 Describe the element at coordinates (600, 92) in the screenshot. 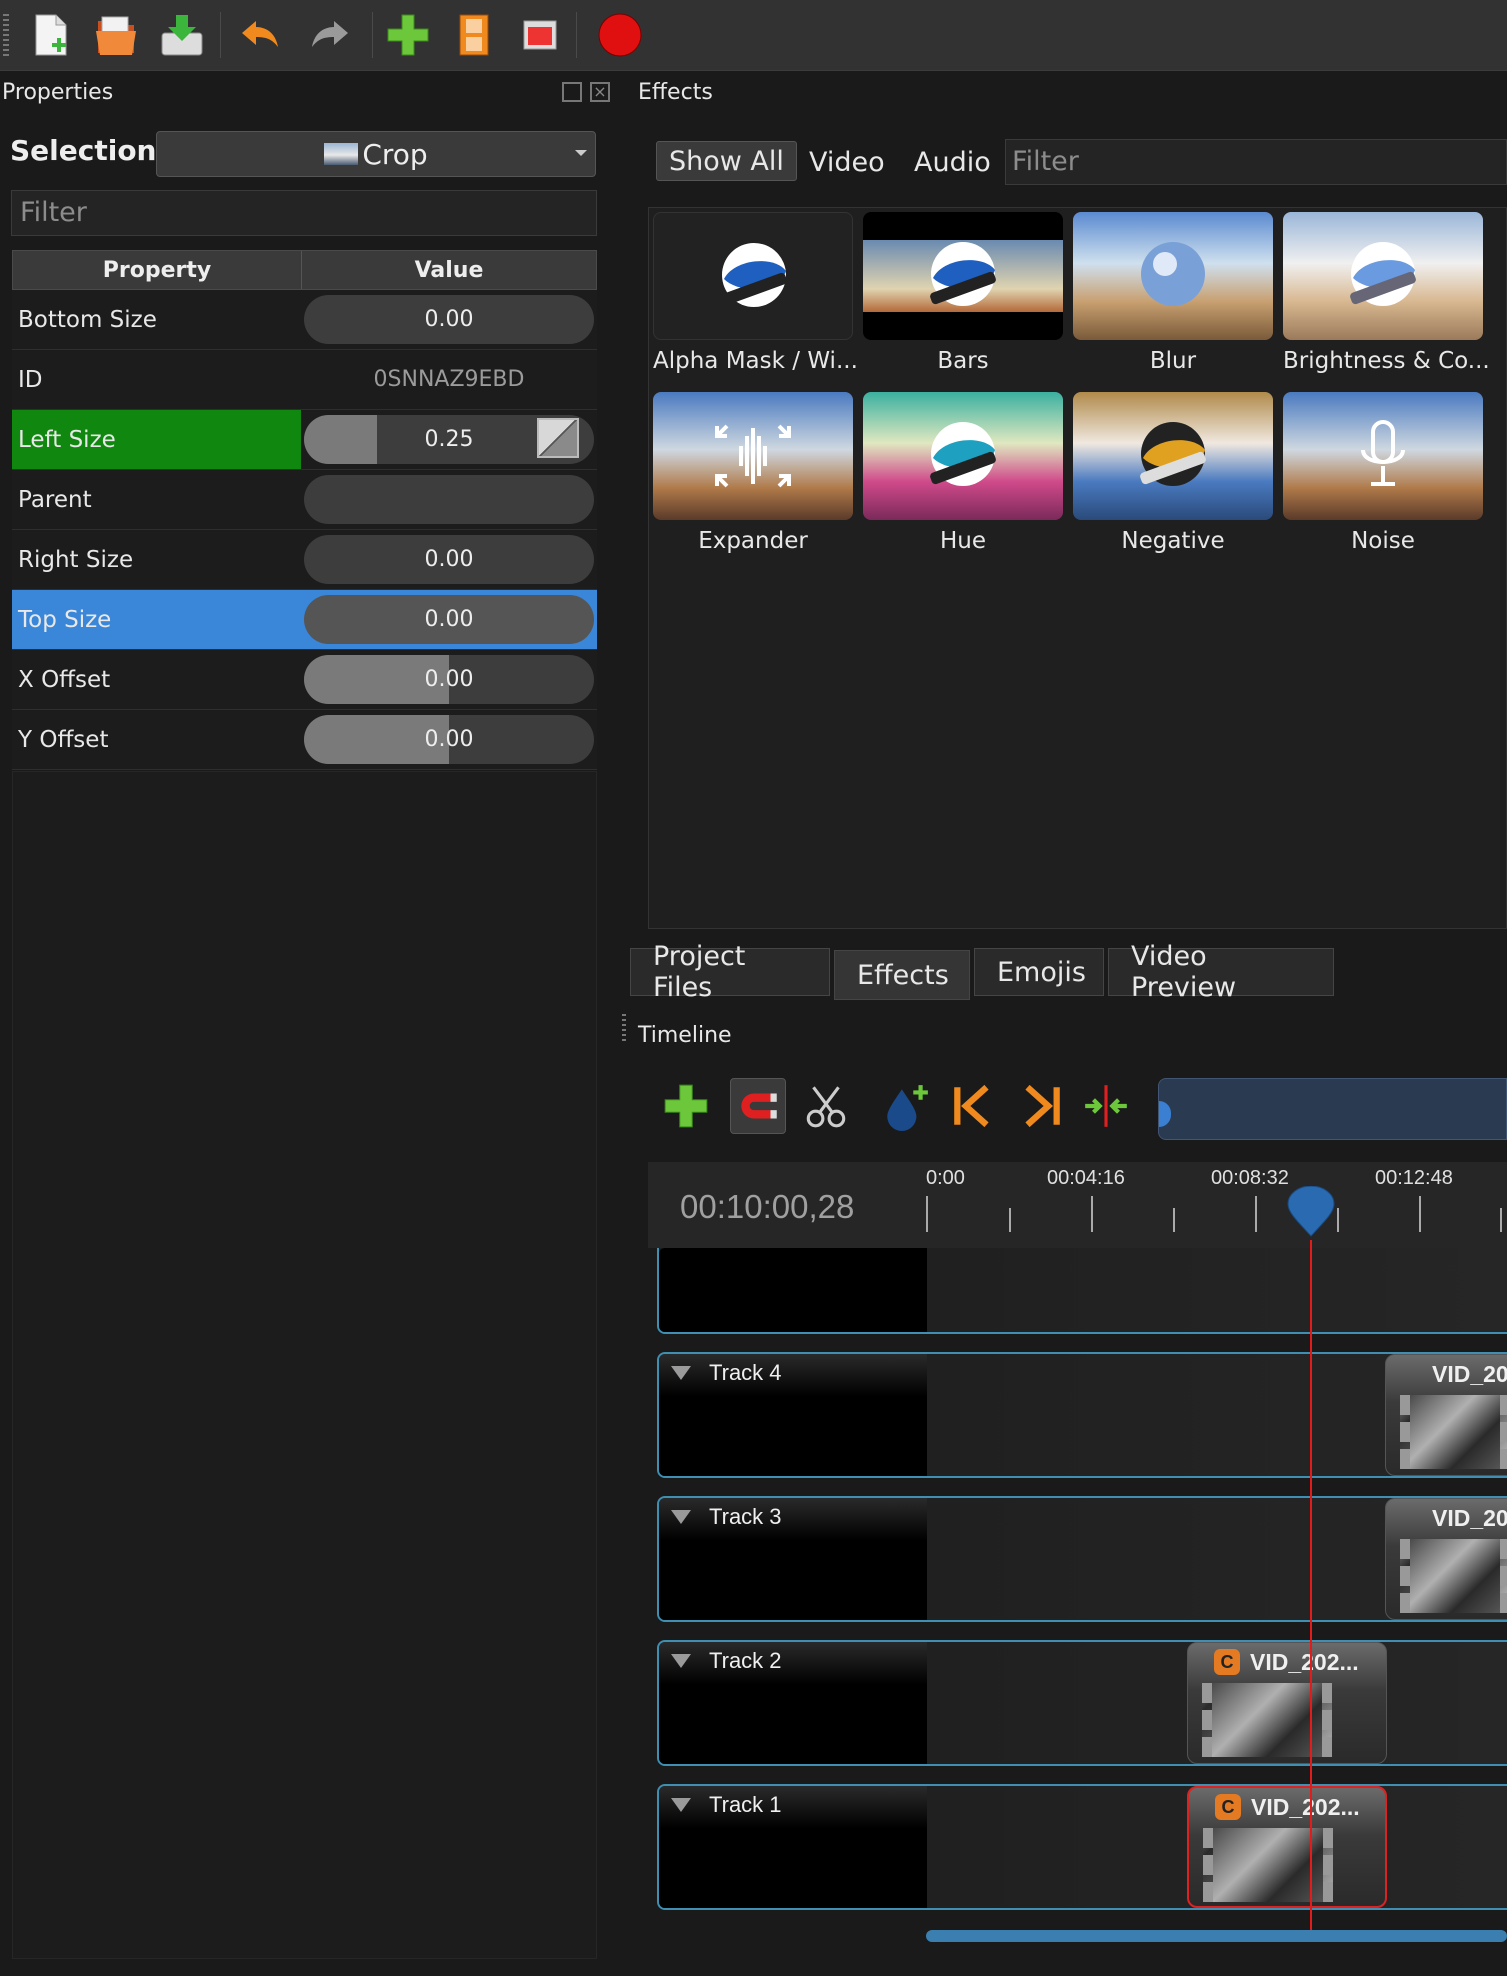

I see `close-panel-icon: ×` at that location.